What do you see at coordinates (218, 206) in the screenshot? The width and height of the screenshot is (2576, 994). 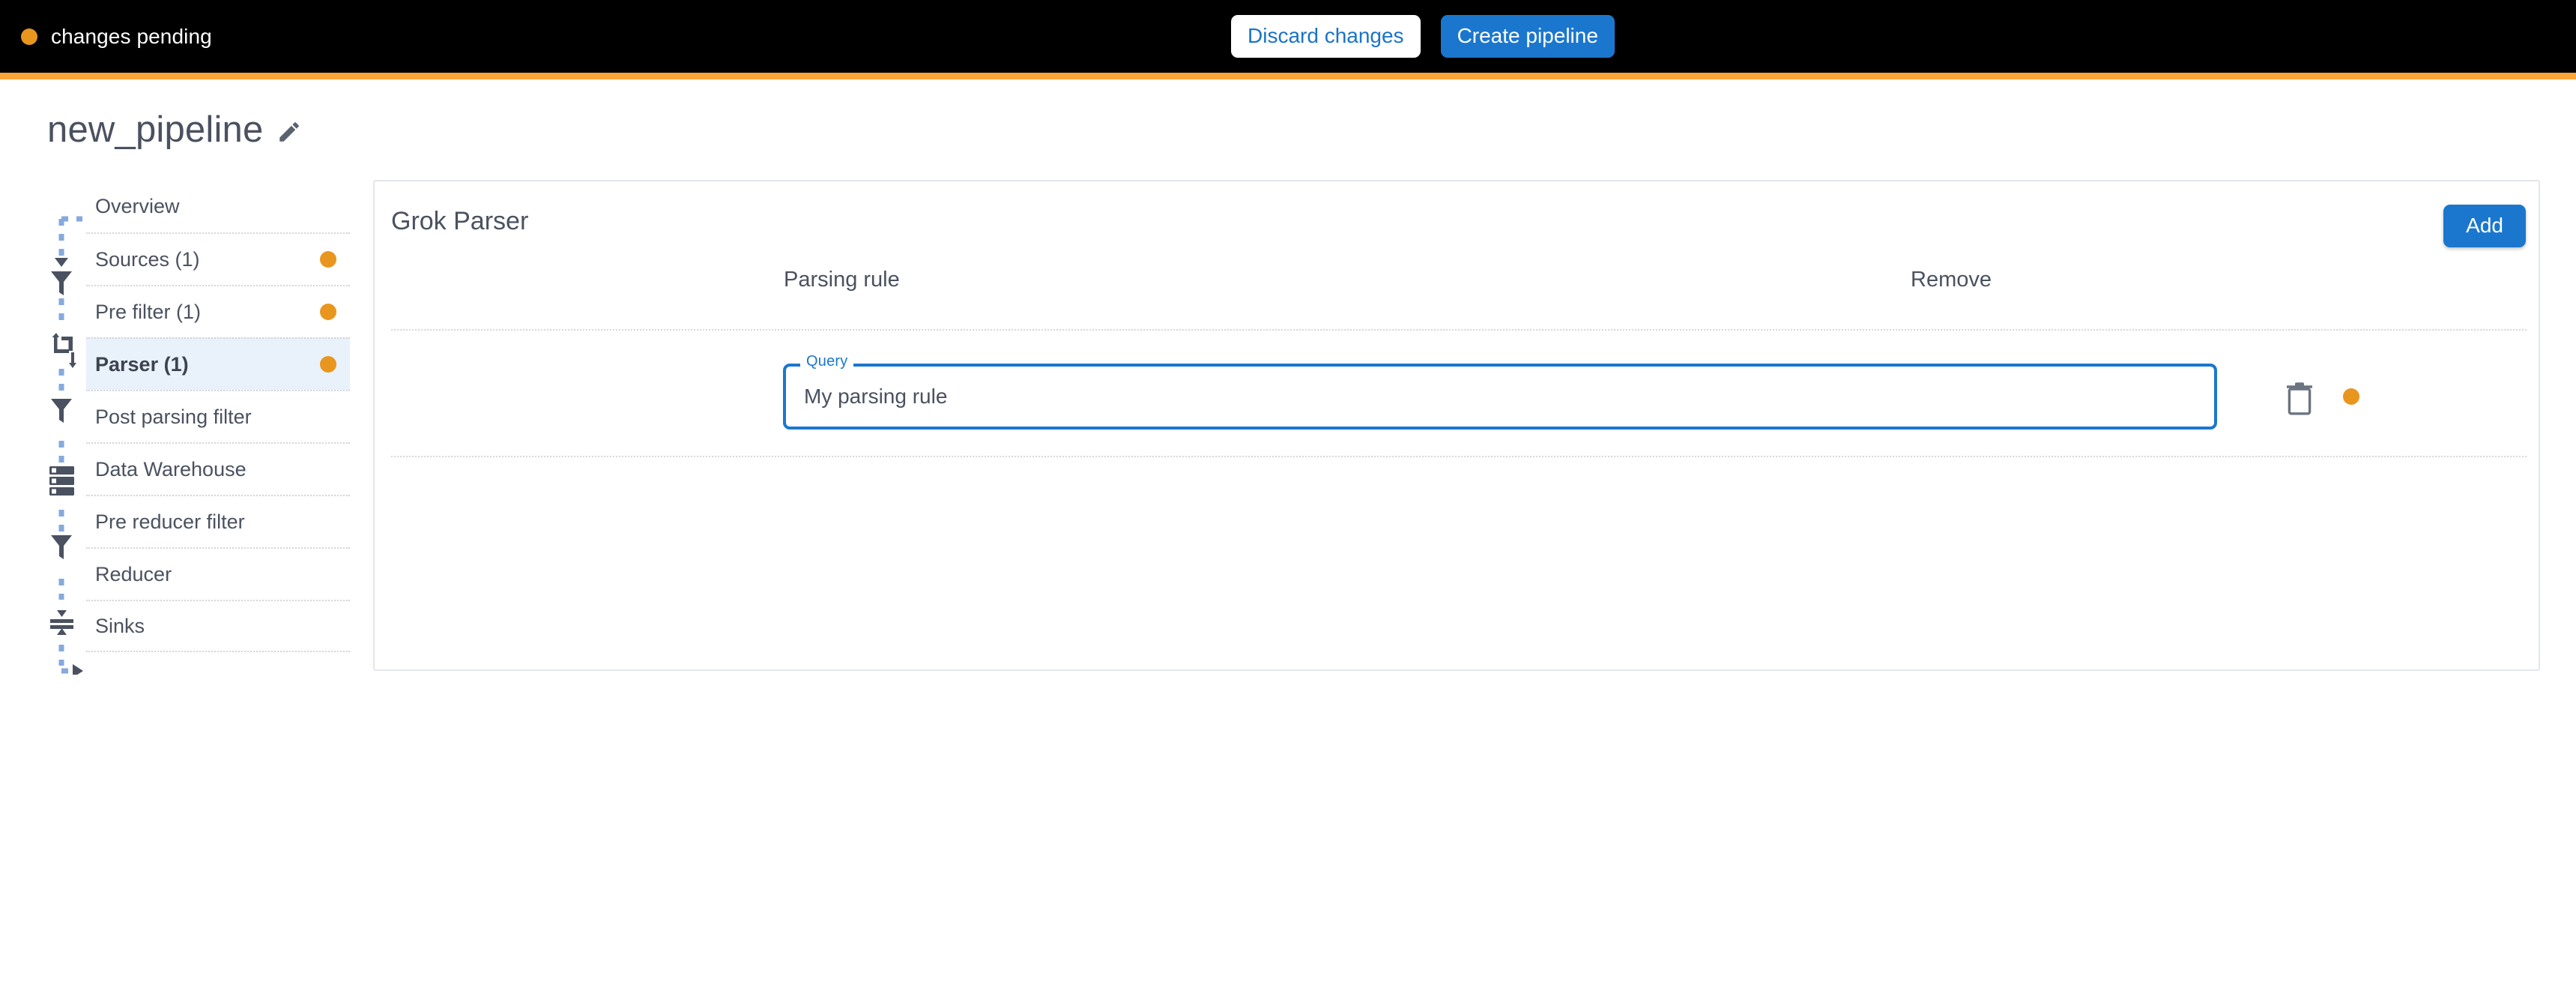 I see `sidebar-item-overview: Overview` at bounding box center [218, 206].